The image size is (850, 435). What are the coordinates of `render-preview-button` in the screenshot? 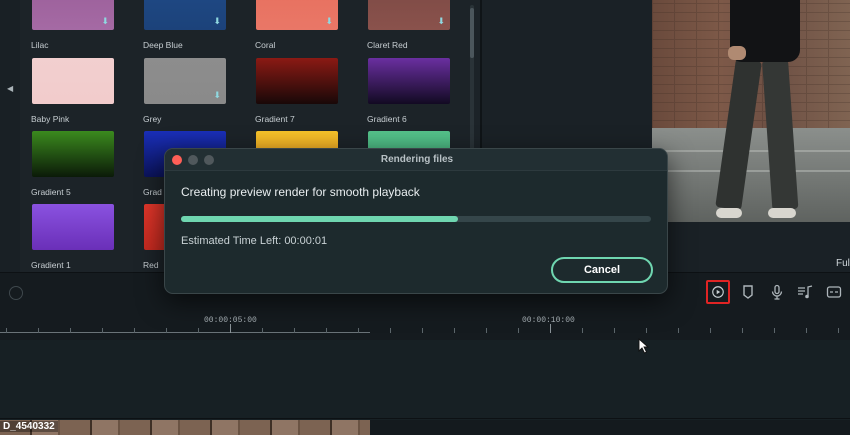 It's located at (718, 292).